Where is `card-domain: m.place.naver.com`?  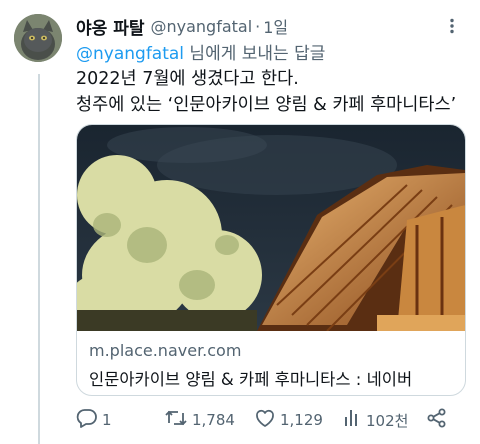
card-domain: m.place.naver.com is located at coordinates (165, 350).